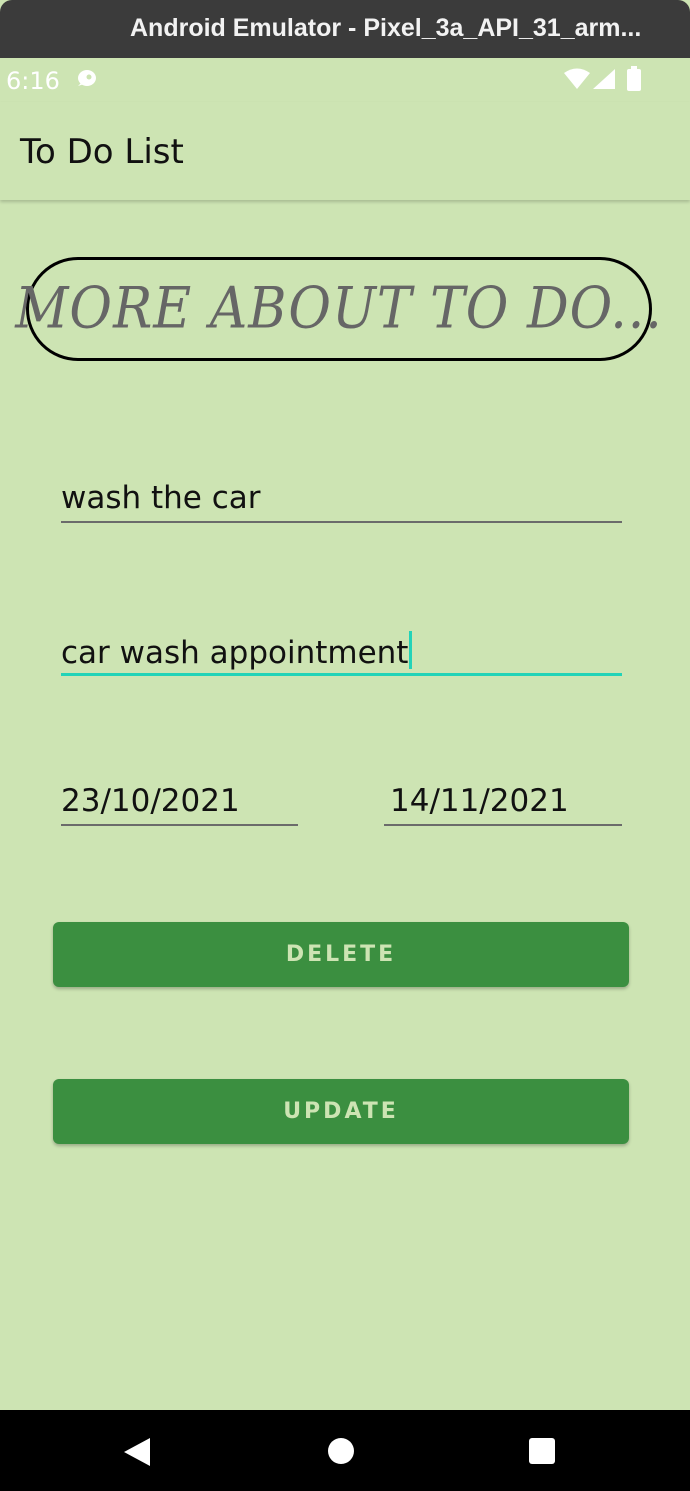 The width and height of the screenshot is (690, 1491). I want to click on status-bar: 6:16, so click(345, 80).